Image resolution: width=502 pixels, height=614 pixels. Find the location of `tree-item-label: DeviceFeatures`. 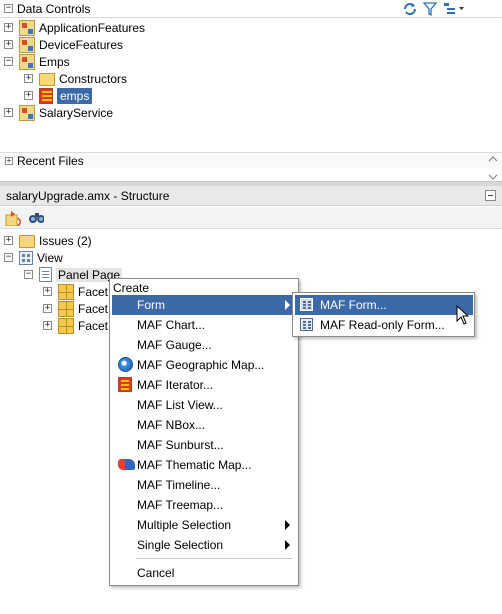

tree-item-label: DeviceFeatures is located at coordinates (81, 44).